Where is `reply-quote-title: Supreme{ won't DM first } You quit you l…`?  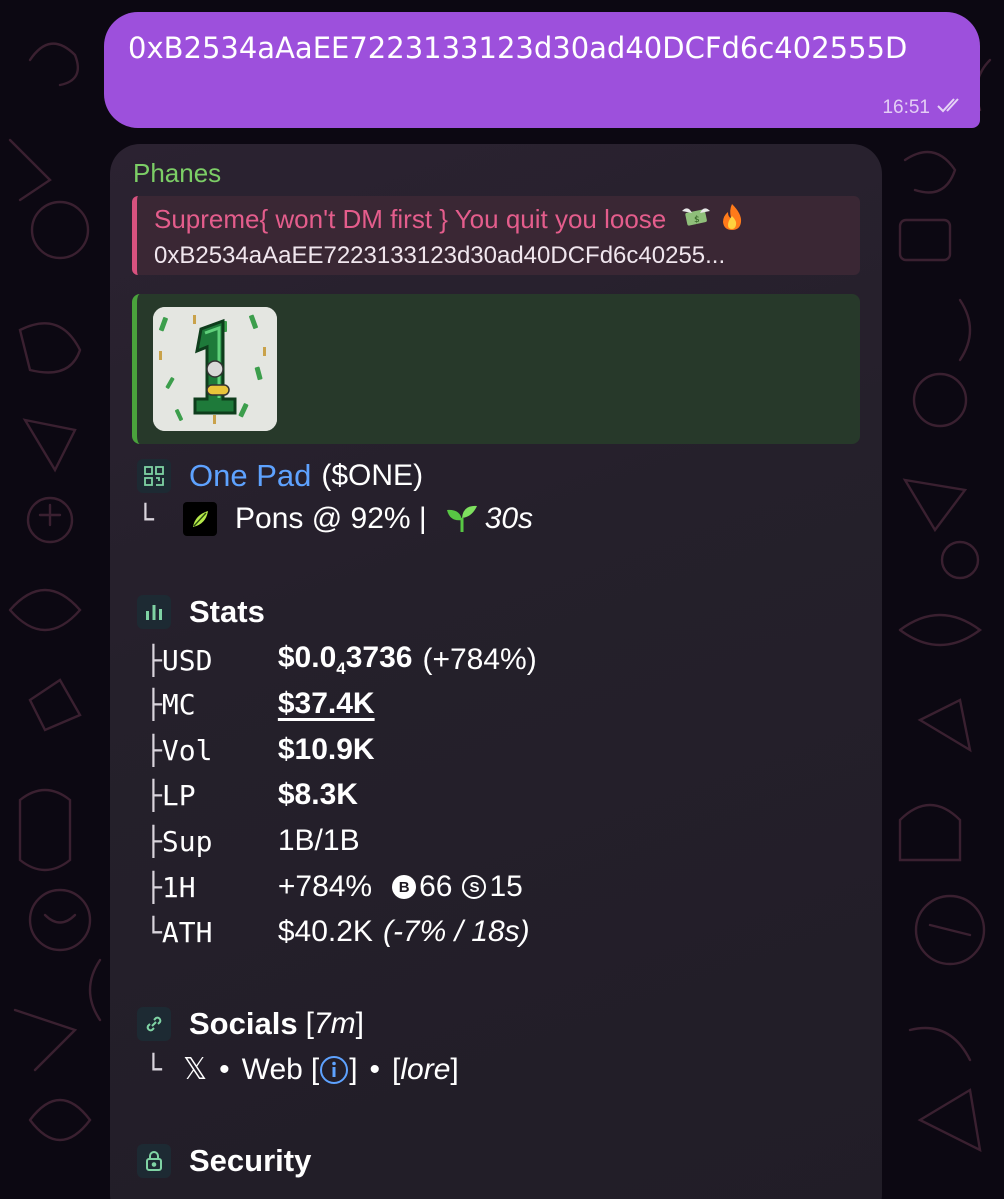 reply-quote-title: Supreme{ won't DM first } You quit you l… is located at coordinates (507, 221).